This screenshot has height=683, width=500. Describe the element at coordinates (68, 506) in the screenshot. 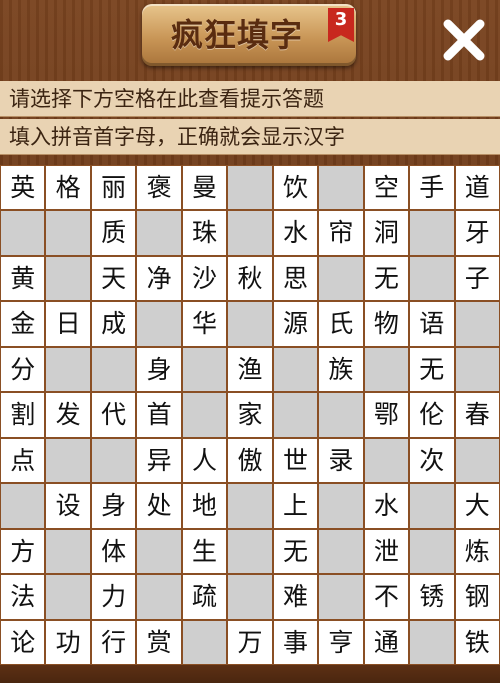

I see `grid-cell: 设` at that location.